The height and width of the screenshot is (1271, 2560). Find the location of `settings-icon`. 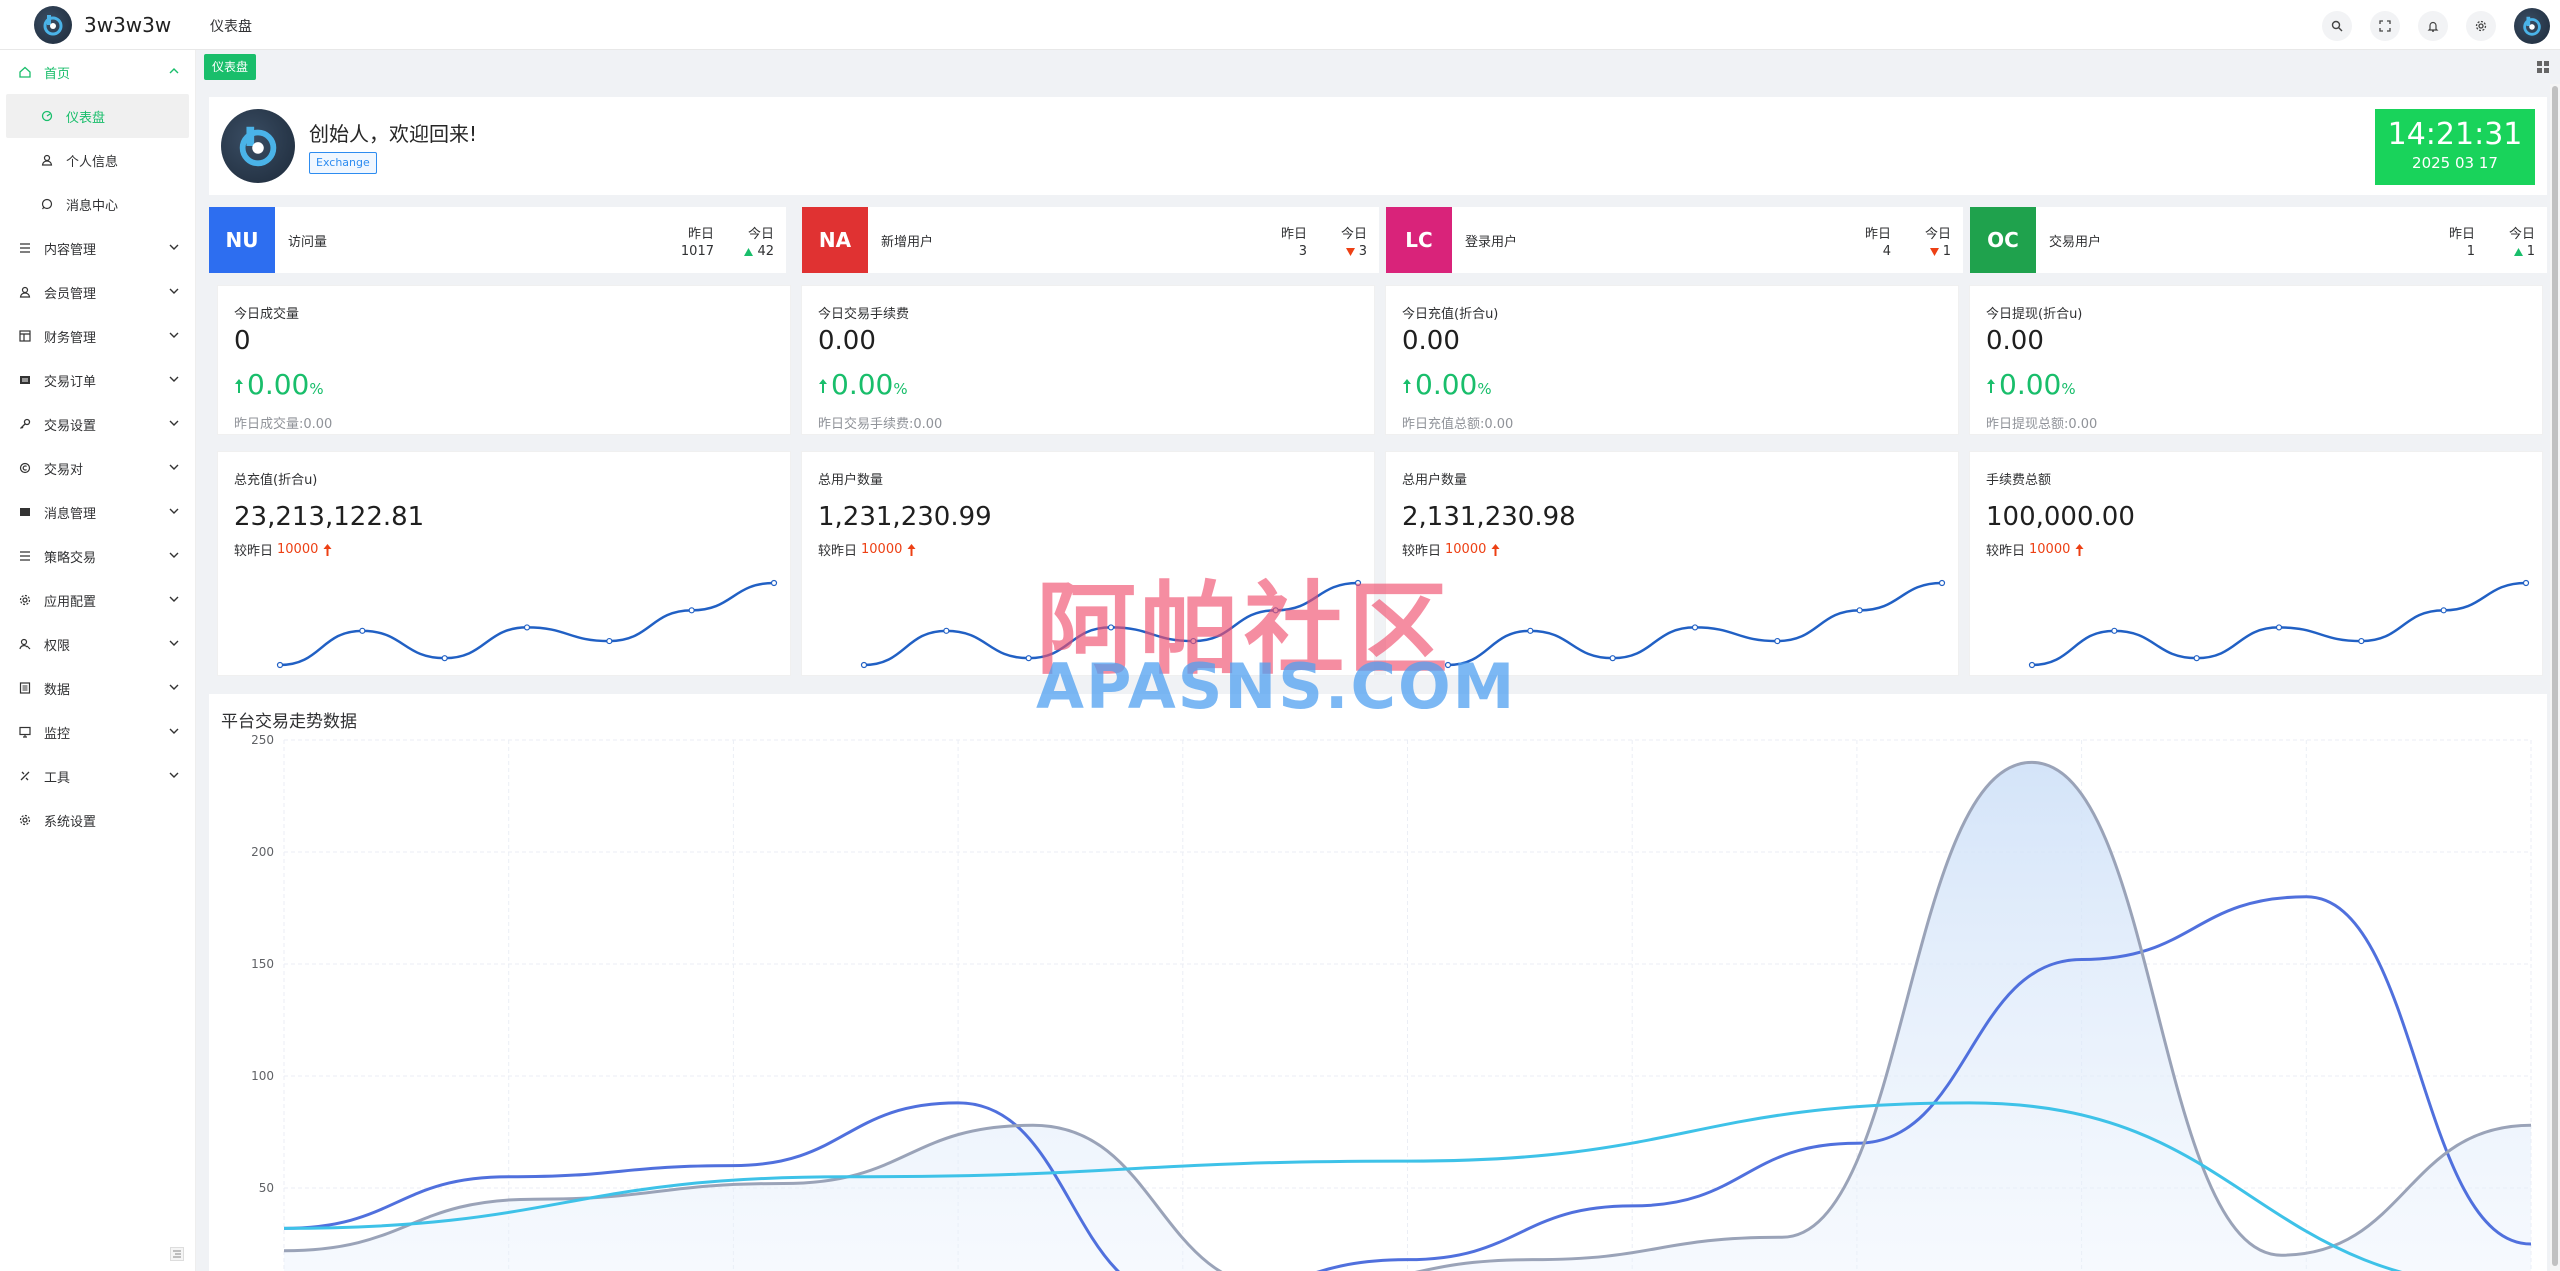

settings-icon is located at coordinates (2481, 26).